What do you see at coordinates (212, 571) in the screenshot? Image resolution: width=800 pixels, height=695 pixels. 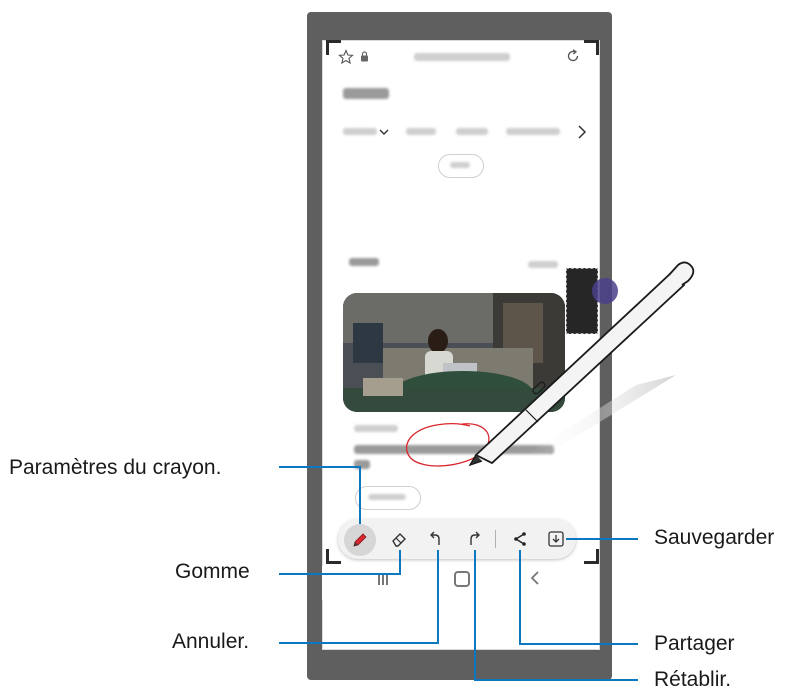 I see `callout-eraser: Gomme` at bounding box center [212, 571].